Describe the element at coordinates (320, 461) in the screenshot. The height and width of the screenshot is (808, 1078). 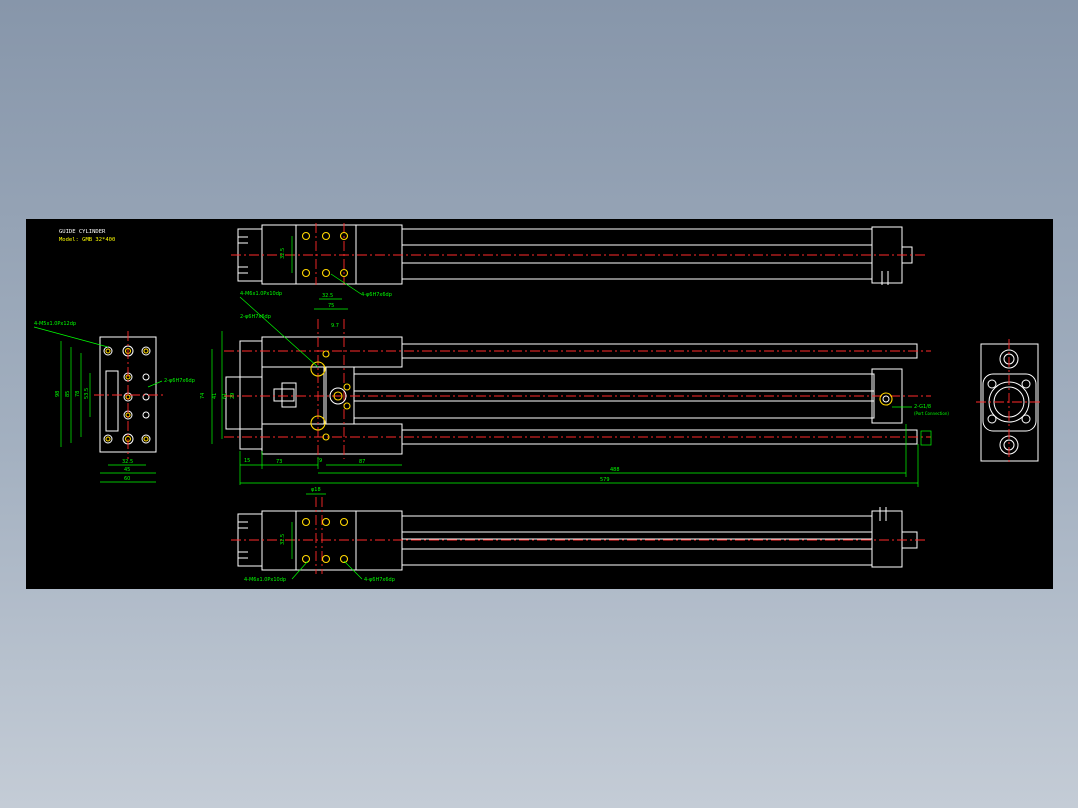
I see `dim-bottom-mid: 9` at that location.